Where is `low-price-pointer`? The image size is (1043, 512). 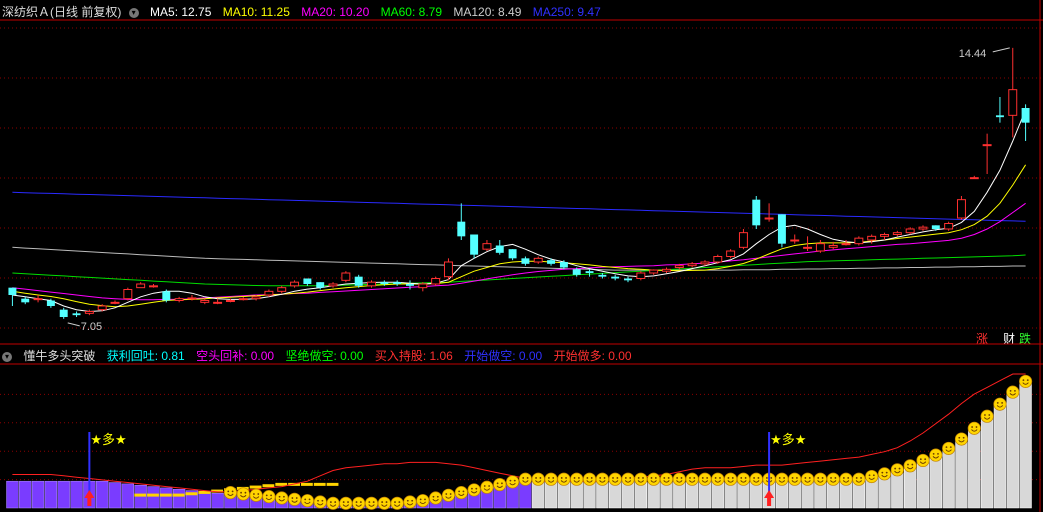
low-price-pointer is located at coordinates (73, 324).